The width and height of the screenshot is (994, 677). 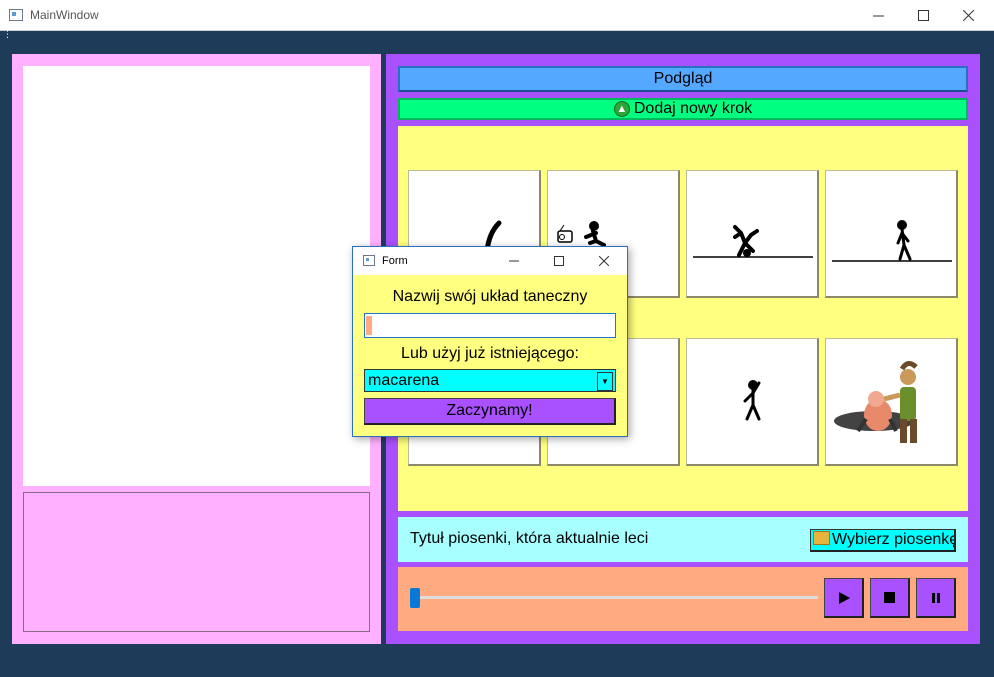 I want to click on close-button, so click(x=968, y=15).